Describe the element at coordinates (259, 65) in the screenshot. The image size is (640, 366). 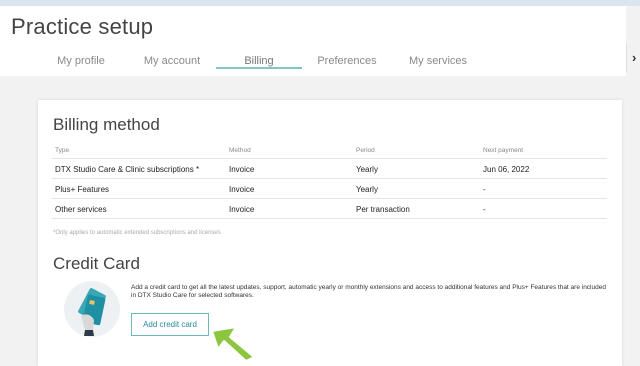
I see `tab-billing: Billing` at that location.